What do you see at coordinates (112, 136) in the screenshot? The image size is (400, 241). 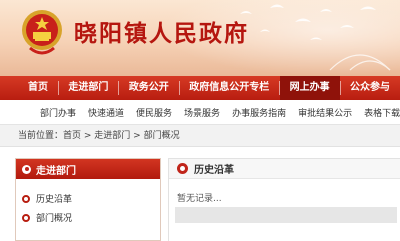 I see `breadcrumb-departments: 走进部门` at bounding box center [112, 136].